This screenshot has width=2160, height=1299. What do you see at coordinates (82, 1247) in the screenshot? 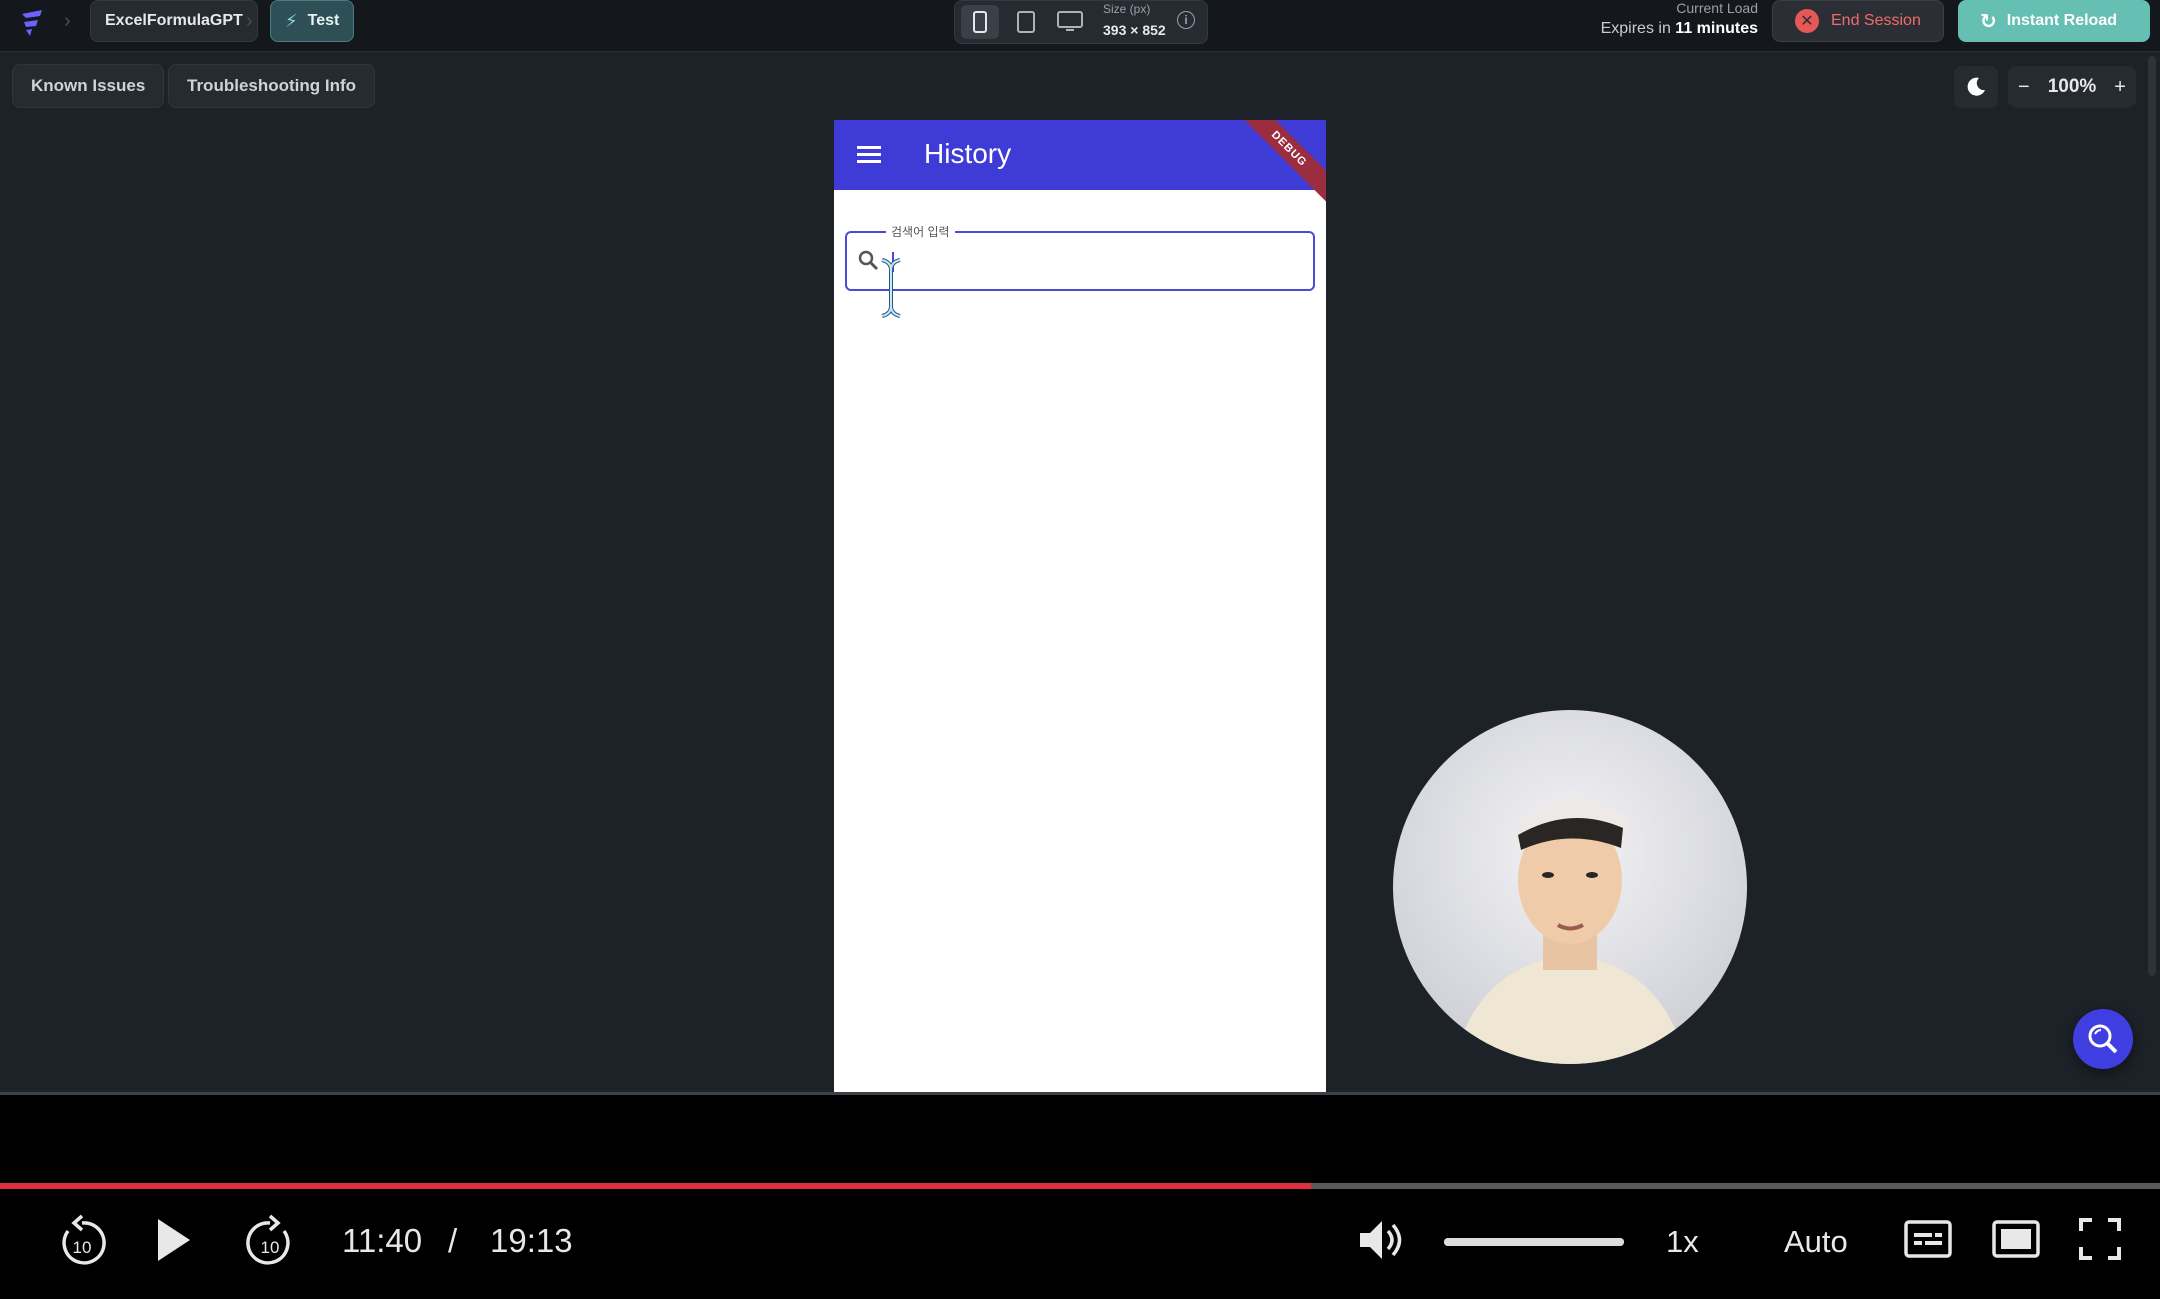
I see `rewind-seconds: 10` at bounding box center [82, 1247].